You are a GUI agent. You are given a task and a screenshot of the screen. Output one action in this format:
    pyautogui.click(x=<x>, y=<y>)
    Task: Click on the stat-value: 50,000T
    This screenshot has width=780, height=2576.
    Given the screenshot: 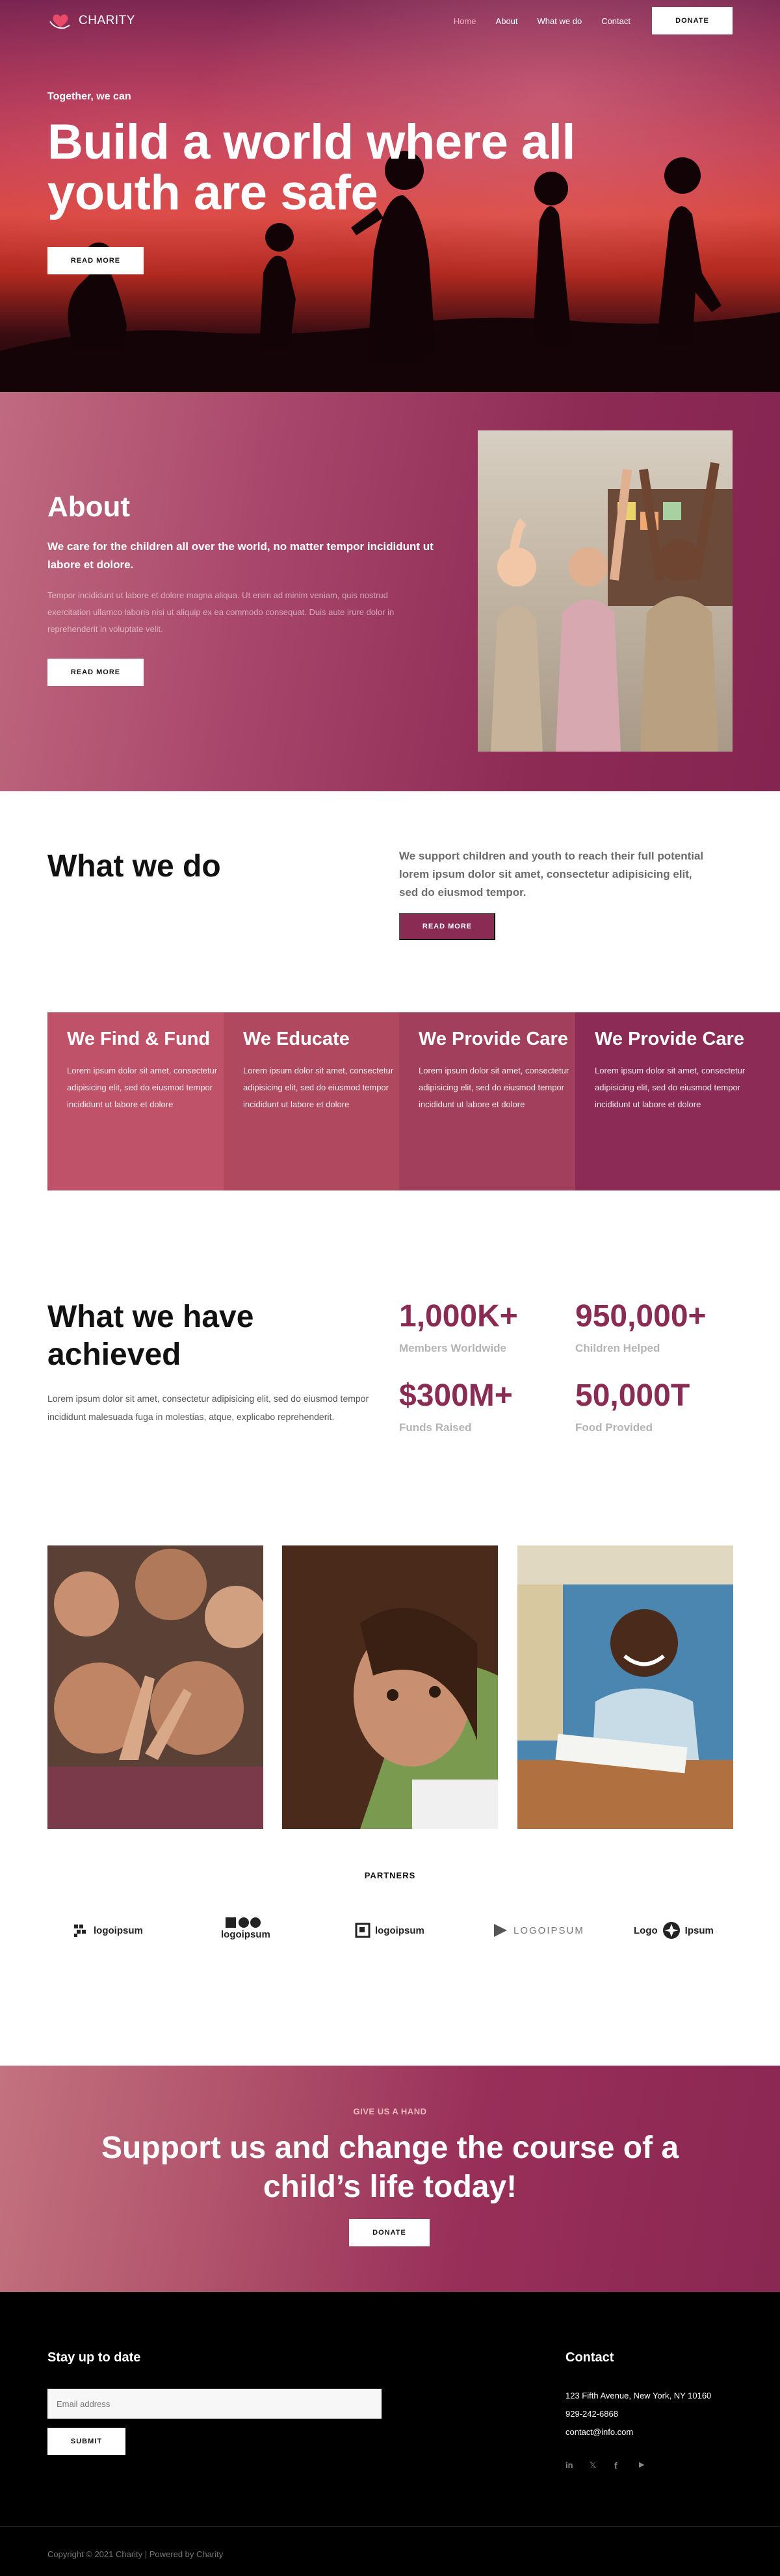 What is the action you would take?
    pyautogui.click(x=632, y=1395)
    